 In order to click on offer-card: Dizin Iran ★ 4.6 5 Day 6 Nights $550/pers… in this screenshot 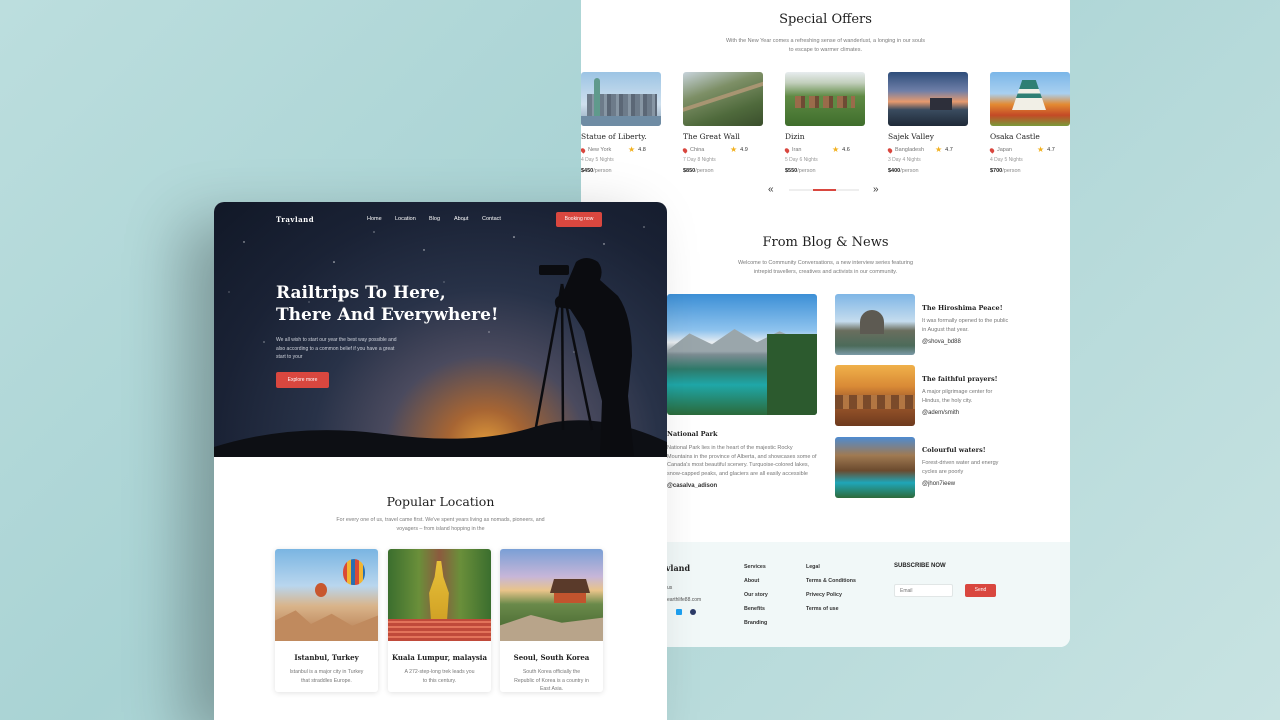, I will do `click(824, 123)`.